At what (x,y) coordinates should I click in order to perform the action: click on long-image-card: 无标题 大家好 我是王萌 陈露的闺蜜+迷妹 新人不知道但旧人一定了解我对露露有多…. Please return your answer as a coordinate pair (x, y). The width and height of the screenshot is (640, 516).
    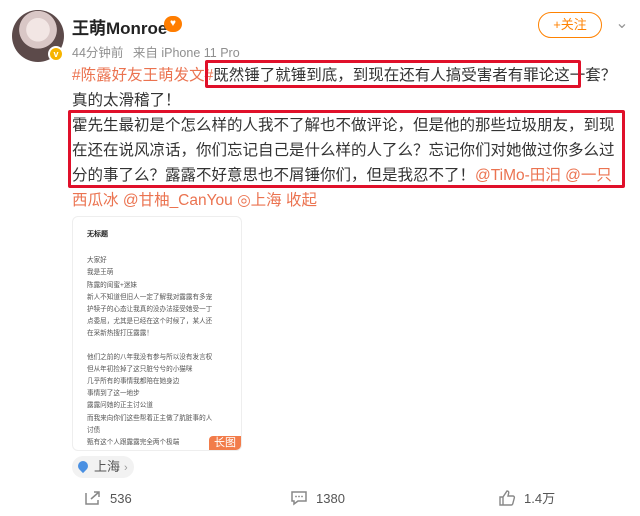
    Looking at the image, I should click on (157, 333).